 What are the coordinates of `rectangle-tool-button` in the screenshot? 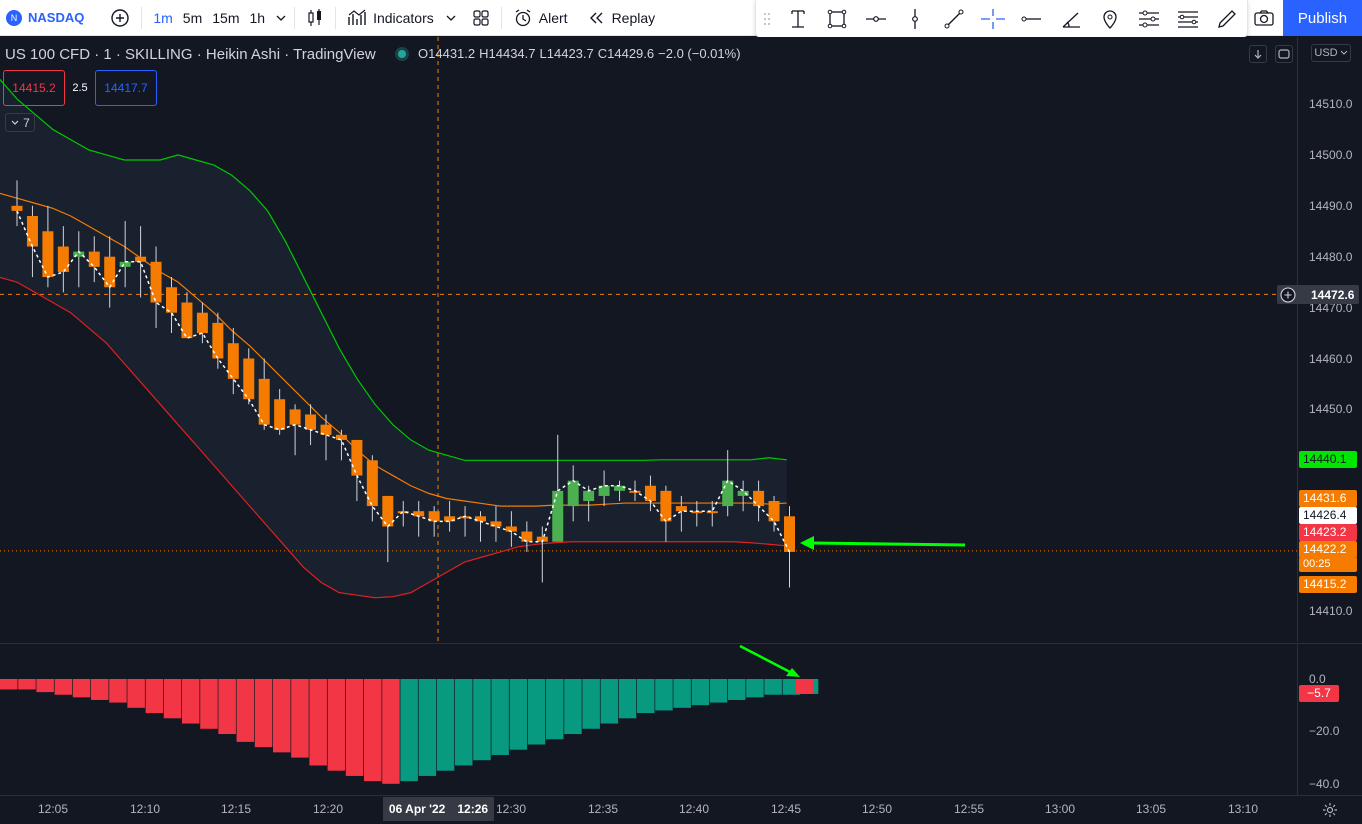 It's located at (836, 19).